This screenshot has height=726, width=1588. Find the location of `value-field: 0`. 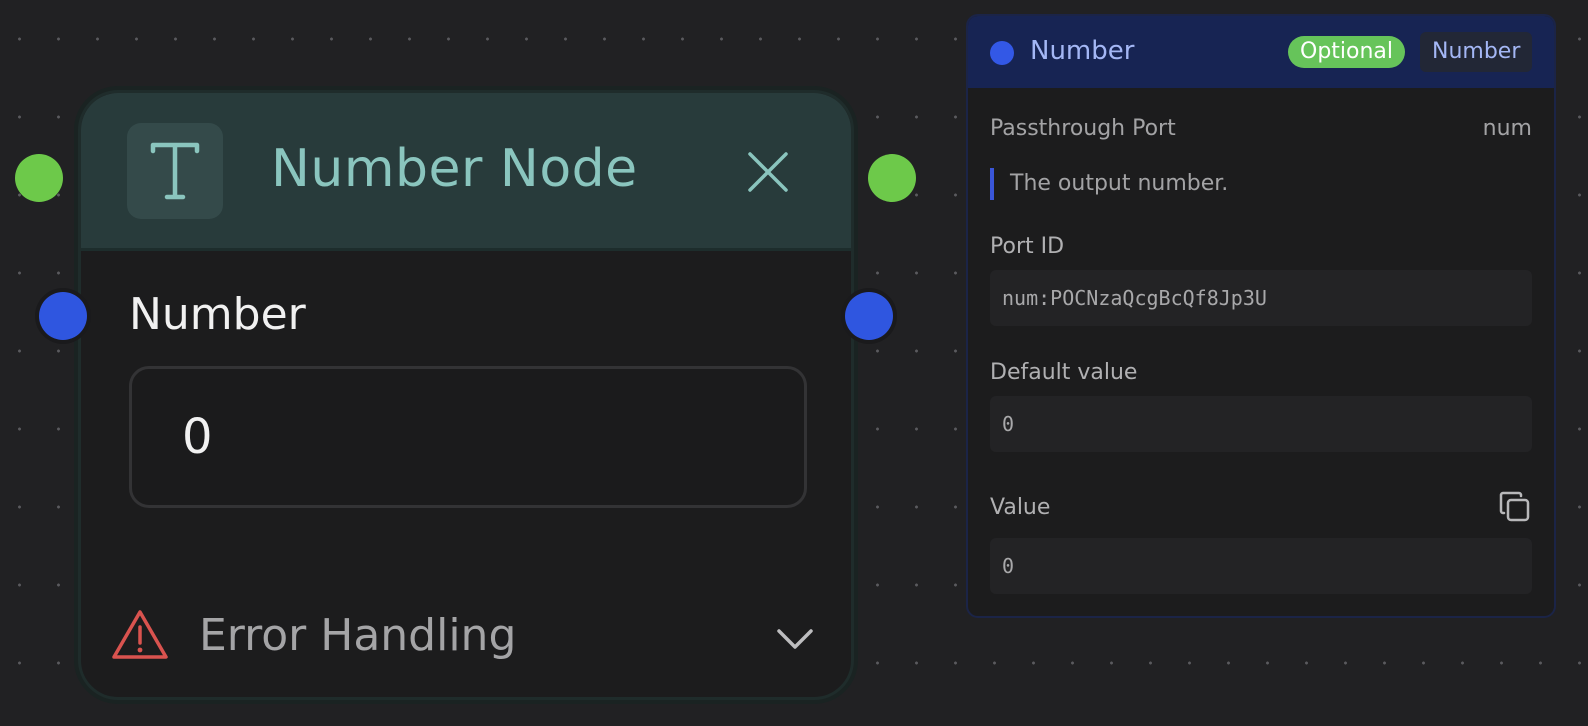

value-field: 0 is located at coordinates (1261, 566).